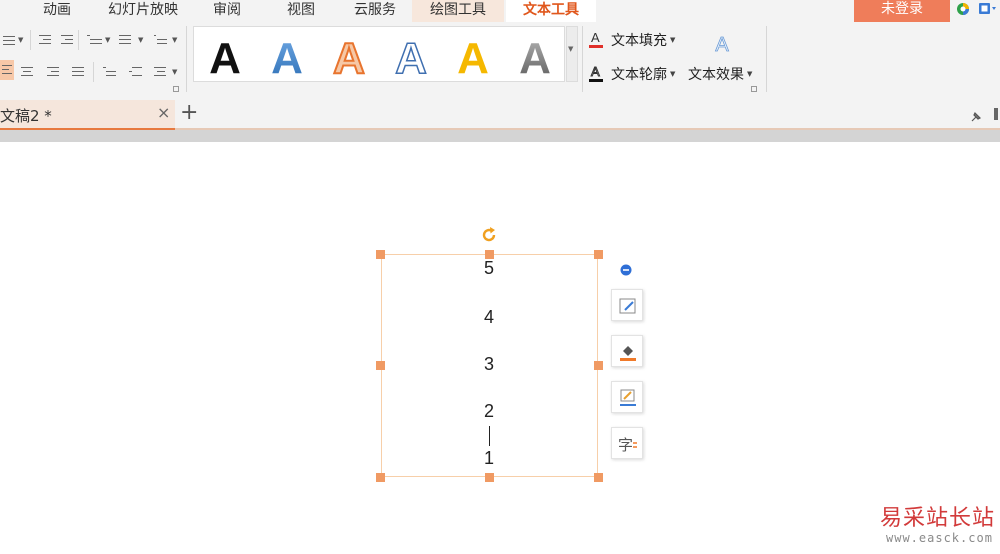  I want to click on shape-style-button, so click(627, 305).